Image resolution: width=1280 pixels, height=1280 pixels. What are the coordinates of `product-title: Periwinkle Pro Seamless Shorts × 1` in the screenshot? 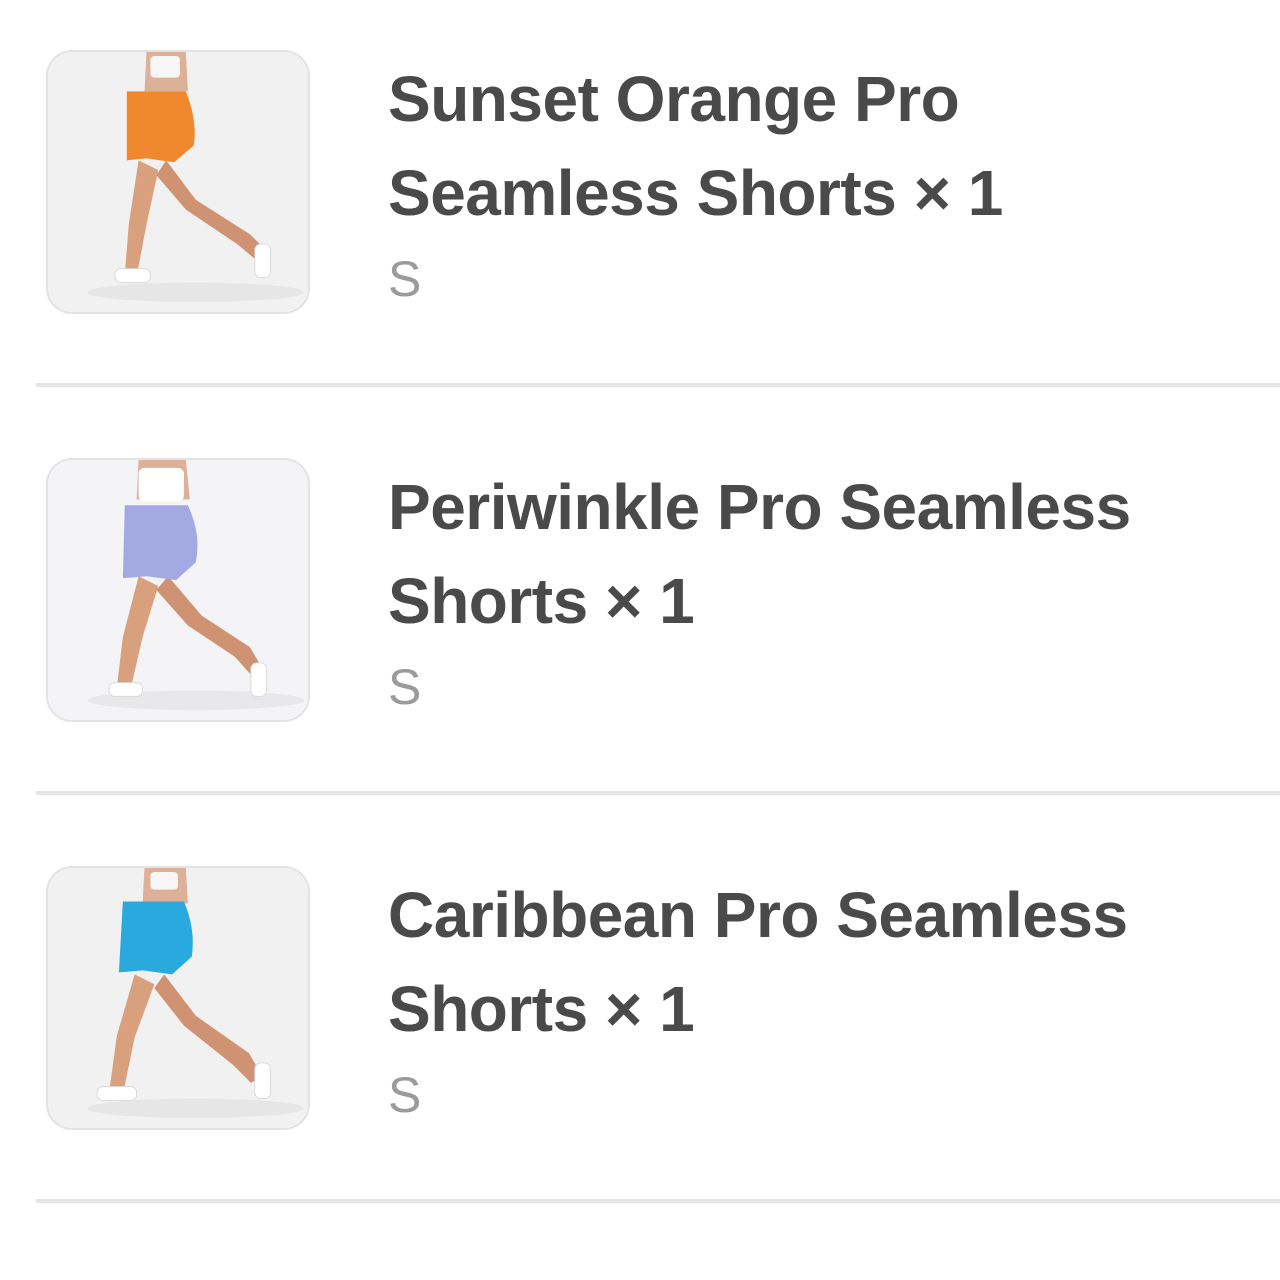 It's located at (759, 554).